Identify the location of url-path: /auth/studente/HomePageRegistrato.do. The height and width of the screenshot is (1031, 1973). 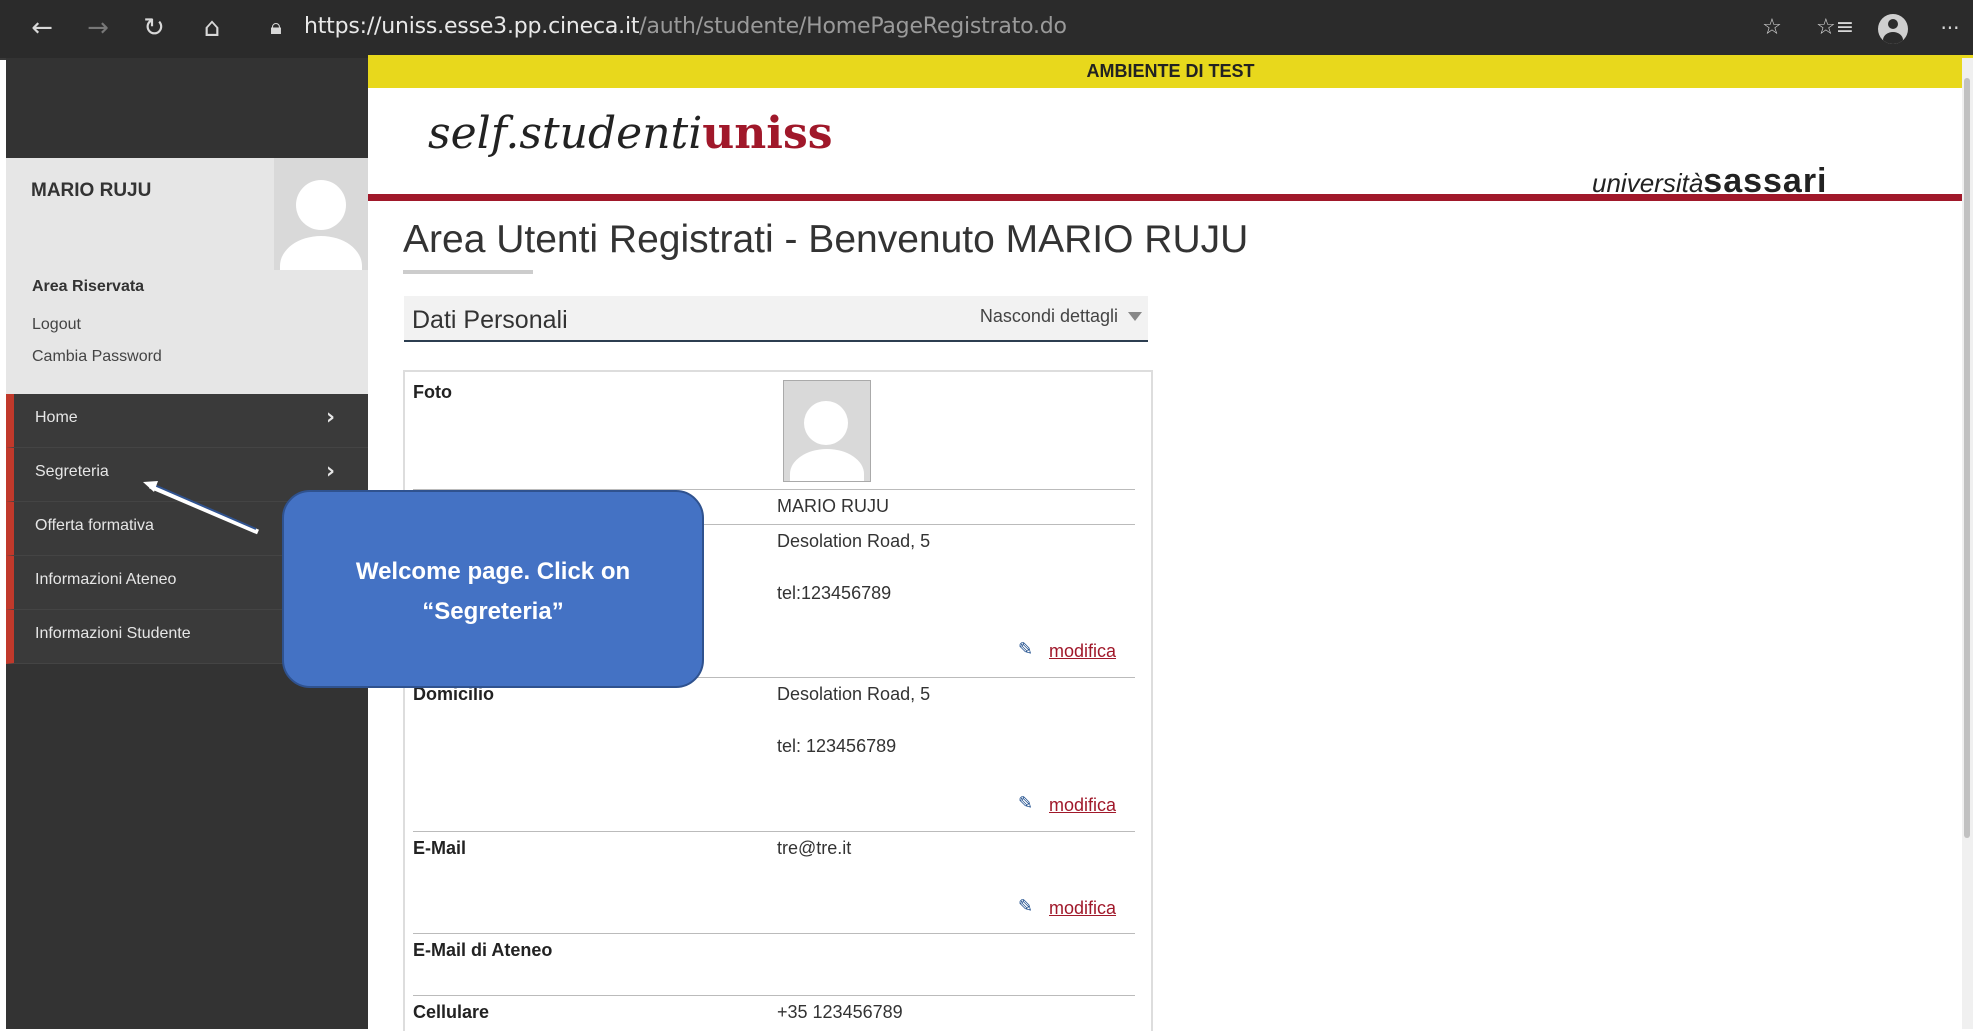
(853, 26).